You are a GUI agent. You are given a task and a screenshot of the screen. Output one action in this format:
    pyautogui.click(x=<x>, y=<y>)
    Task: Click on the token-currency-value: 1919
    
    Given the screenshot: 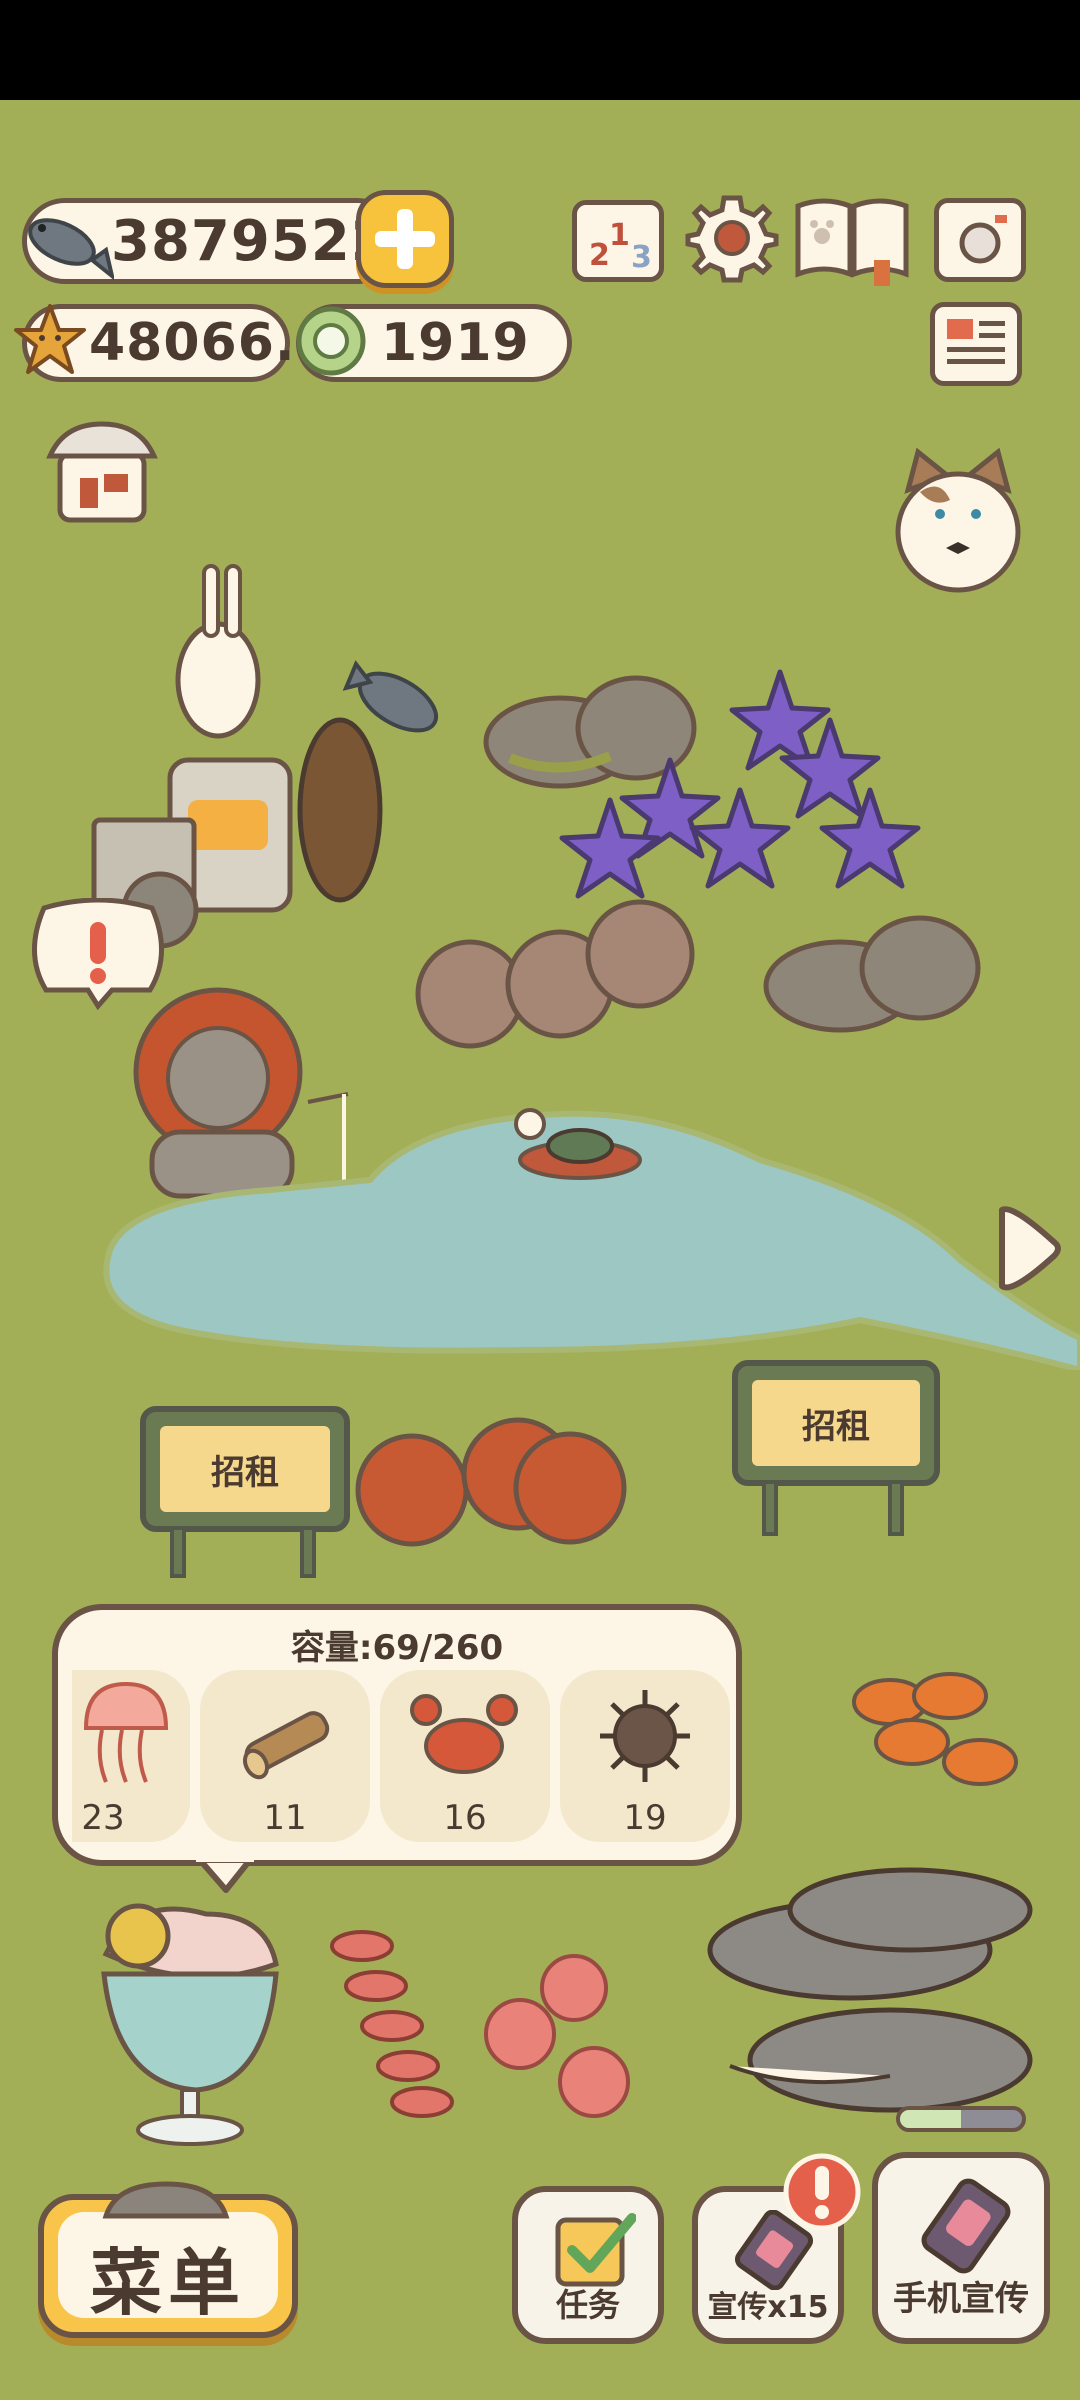 What is the action you would take?
    pyautogui.click(x=455, y=343)
    